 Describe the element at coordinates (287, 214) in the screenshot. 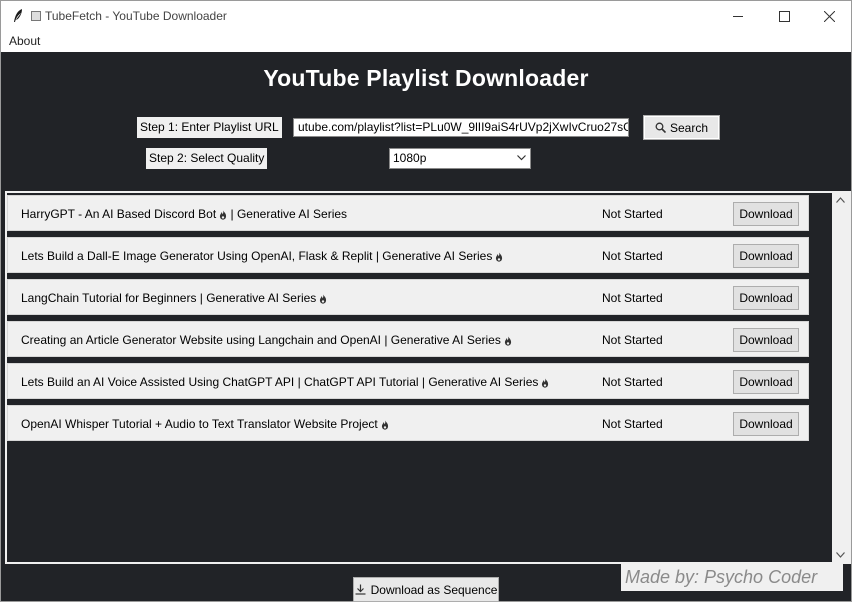

I see `video-title-suffix: | Generative AI Series` at that location.